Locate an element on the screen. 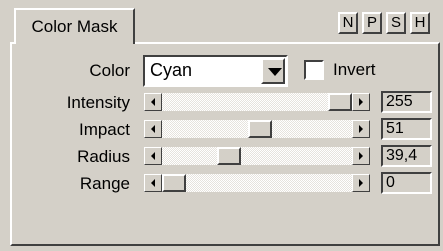 The image size is (443, 251). impact-value: 51 is located at coordinates (406, 129).